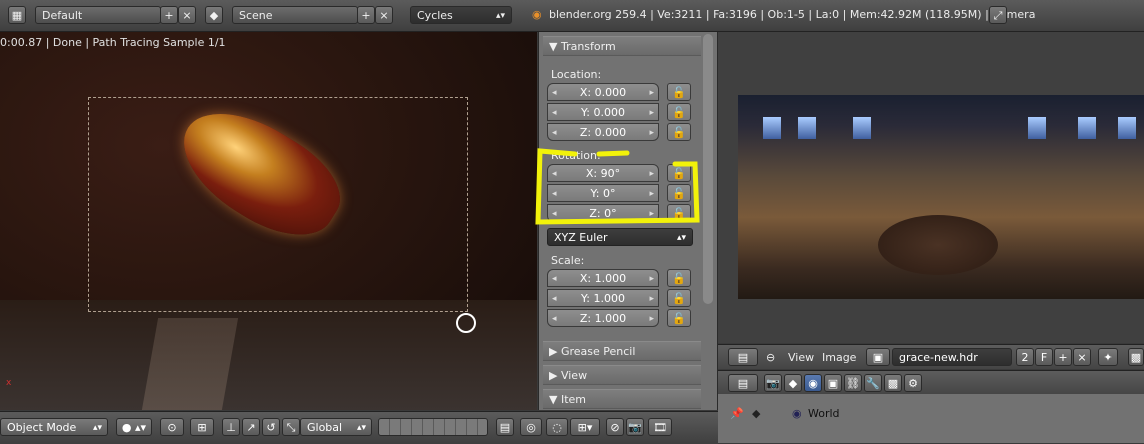  Describe the element at coordinates (17, 15) in the screenshot. I see `editor-type-icon: ▦` at that location.